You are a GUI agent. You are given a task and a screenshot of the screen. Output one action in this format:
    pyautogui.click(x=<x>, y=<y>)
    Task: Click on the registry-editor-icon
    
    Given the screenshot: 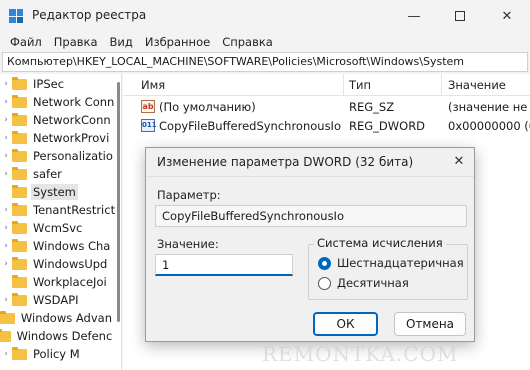 What is the action you would take?
    pyautogui.click(x=16, y=16)
    